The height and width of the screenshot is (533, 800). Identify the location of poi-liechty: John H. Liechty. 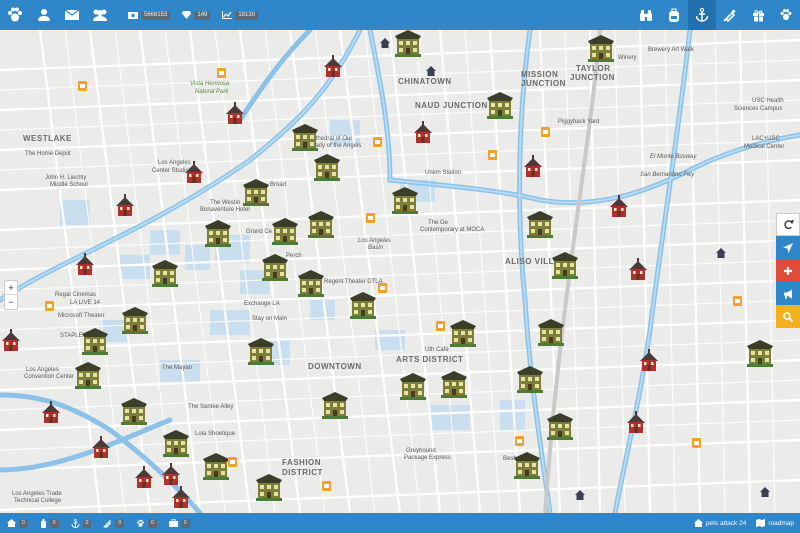
(66, 178).